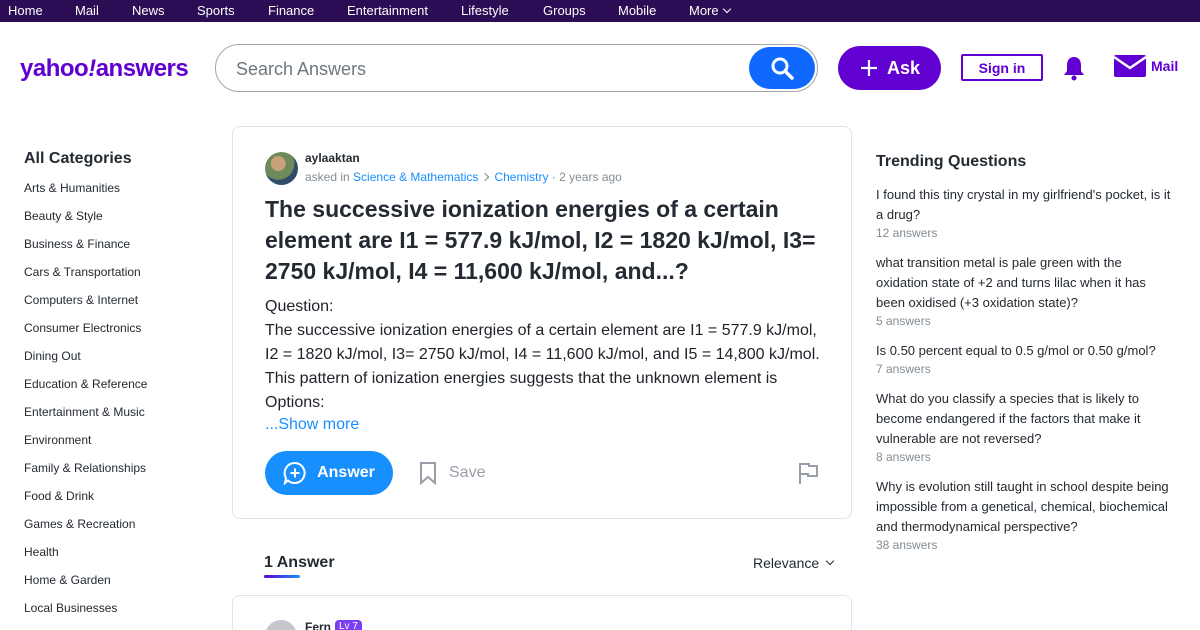 The image size is (1200, 630). What do you see at coordinates (868, 68) in the screenshot?
I see `plus-icon` at bounding box center [868, 68].